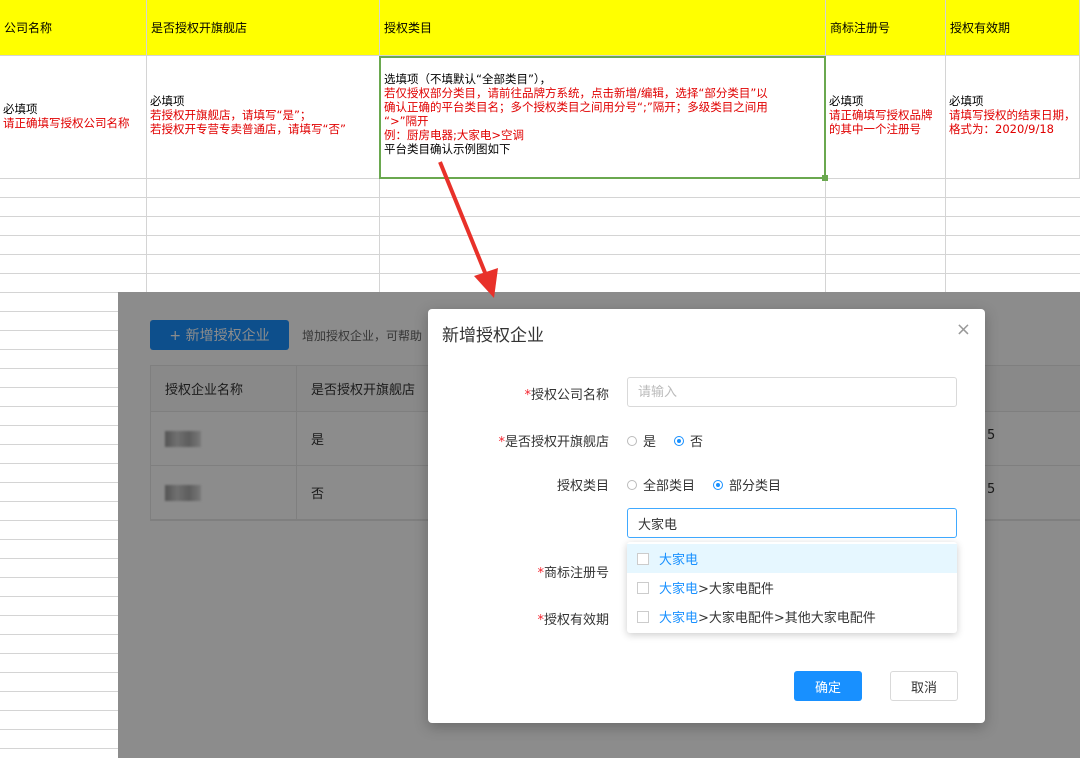  I want to click on category-search-input, so click(792, 523).